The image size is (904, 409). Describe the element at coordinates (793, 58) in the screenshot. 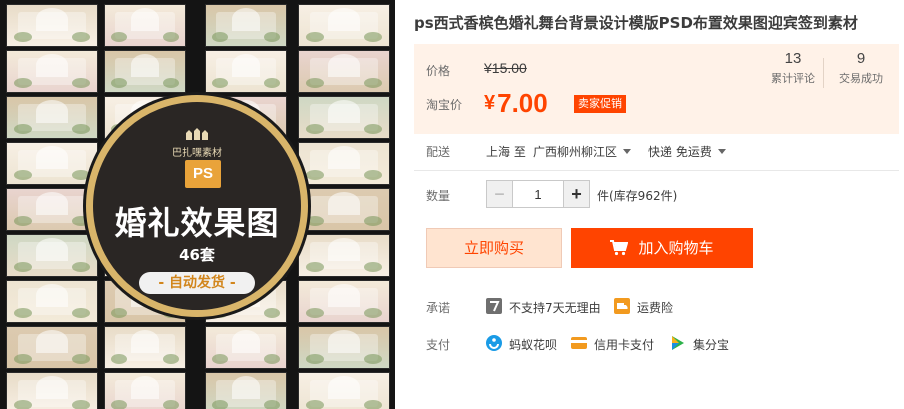

I see `review-count: 13` at that location.